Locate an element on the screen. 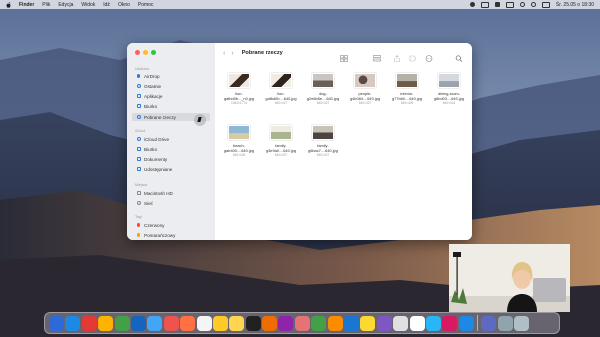 Image resolution: width=600 pixels, height=337 pixels. dock-keynote-alt-icon is located at coordinates (368, 323).